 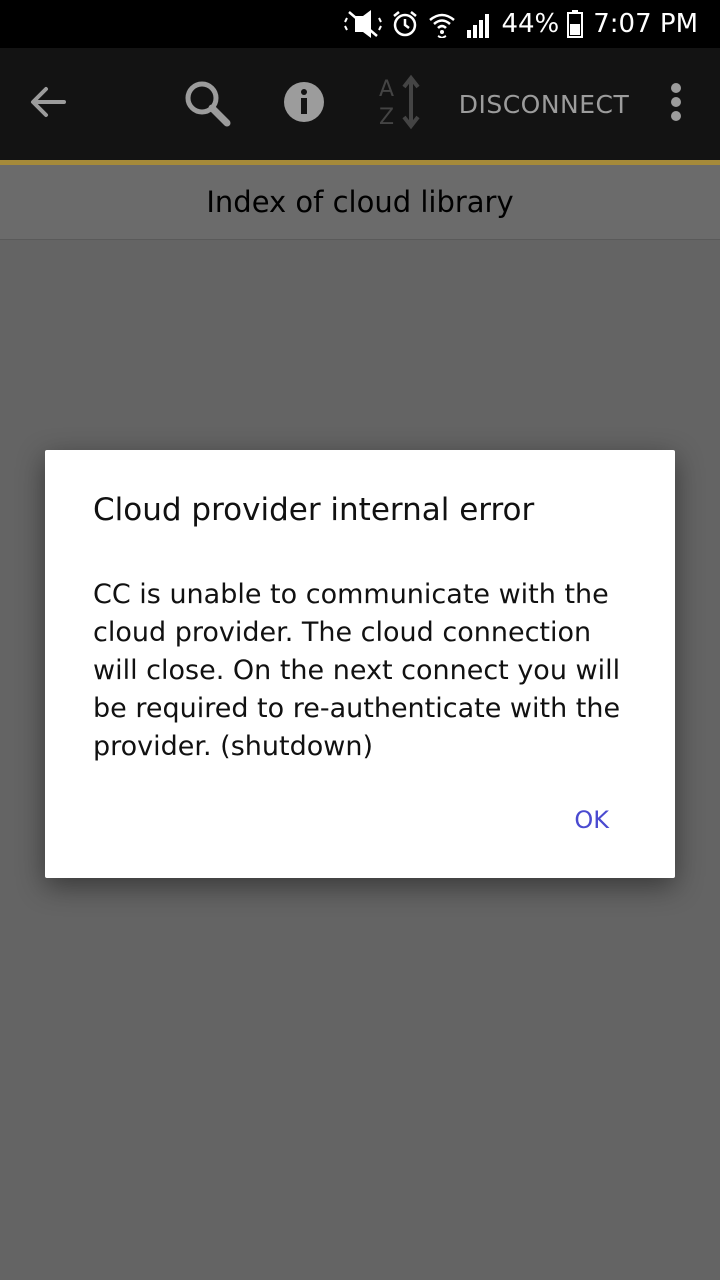 What do you see at coordinates (386, 89) in the screenshot?
I see `svg-text: A` at bounding box center [386, 89].